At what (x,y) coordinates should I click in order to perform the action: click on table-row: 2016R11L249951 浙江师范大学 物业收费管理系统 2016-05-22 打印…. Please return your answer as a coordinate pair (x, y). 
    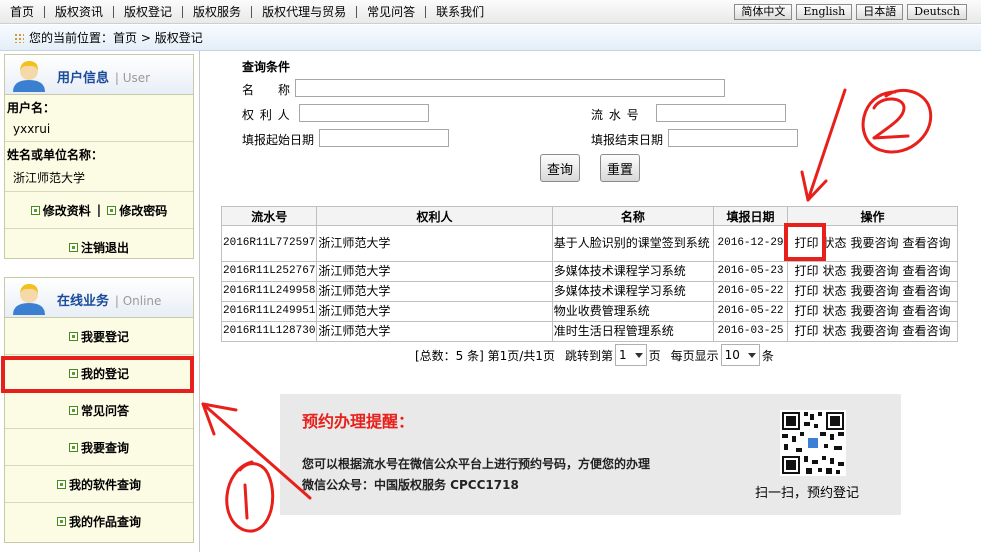
    Looking at the image, I should click on (589, 311).